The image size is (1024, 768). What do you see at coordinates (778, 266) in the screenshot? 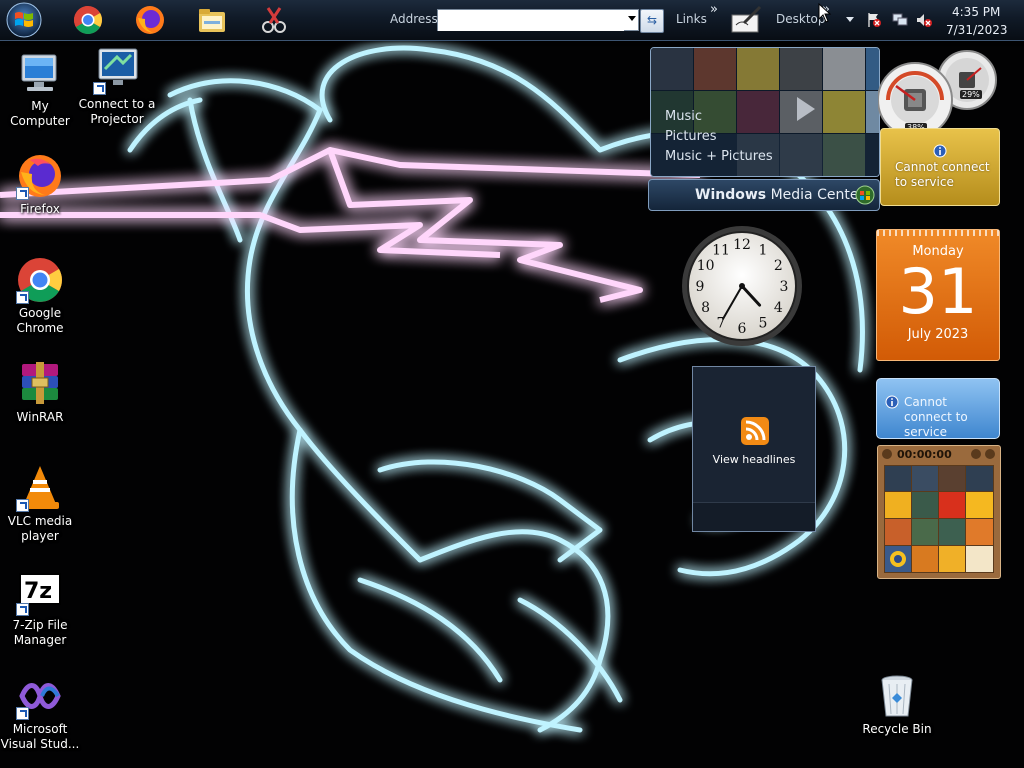
I see `clock-numeral: 2` at bounding box center [778, 266].